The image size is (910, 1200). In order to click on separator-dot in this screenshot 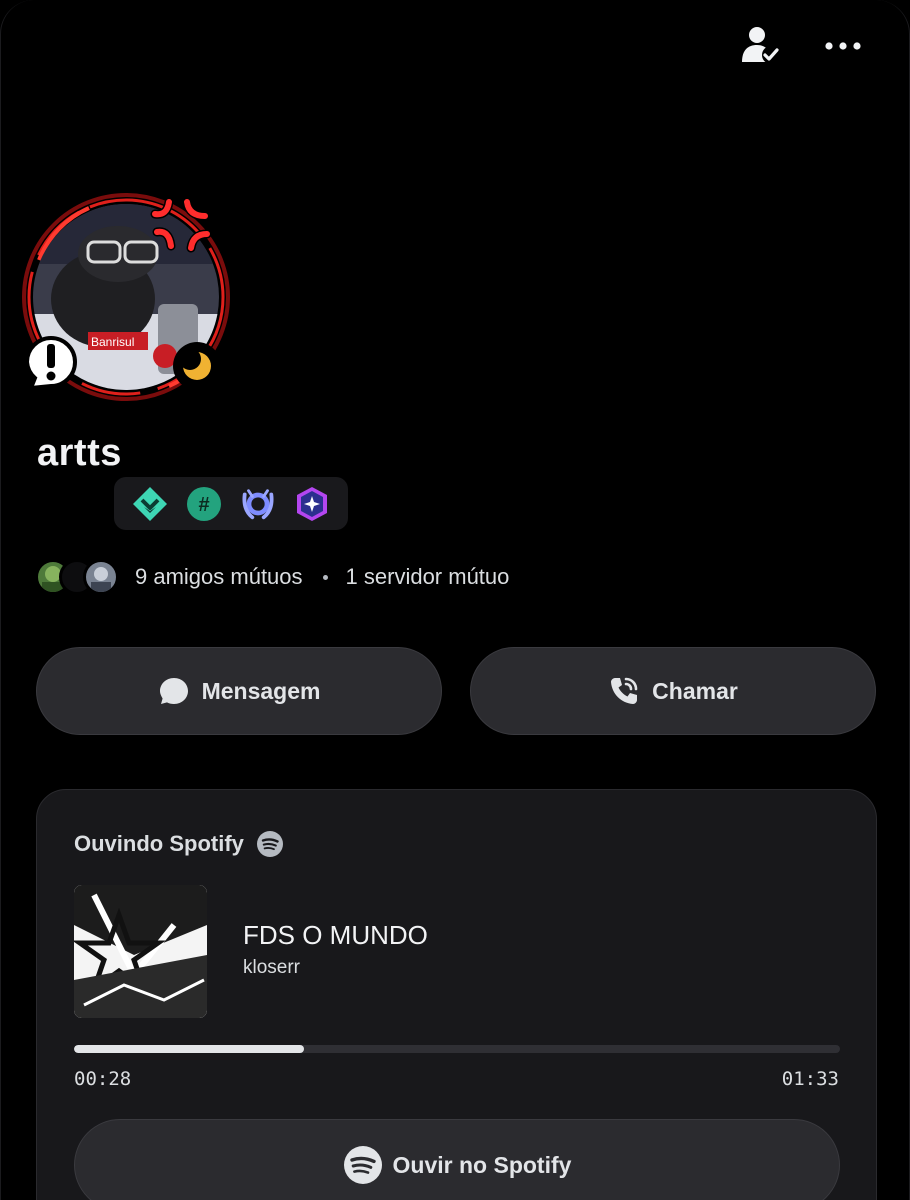, I will do `click(325, 577)`.